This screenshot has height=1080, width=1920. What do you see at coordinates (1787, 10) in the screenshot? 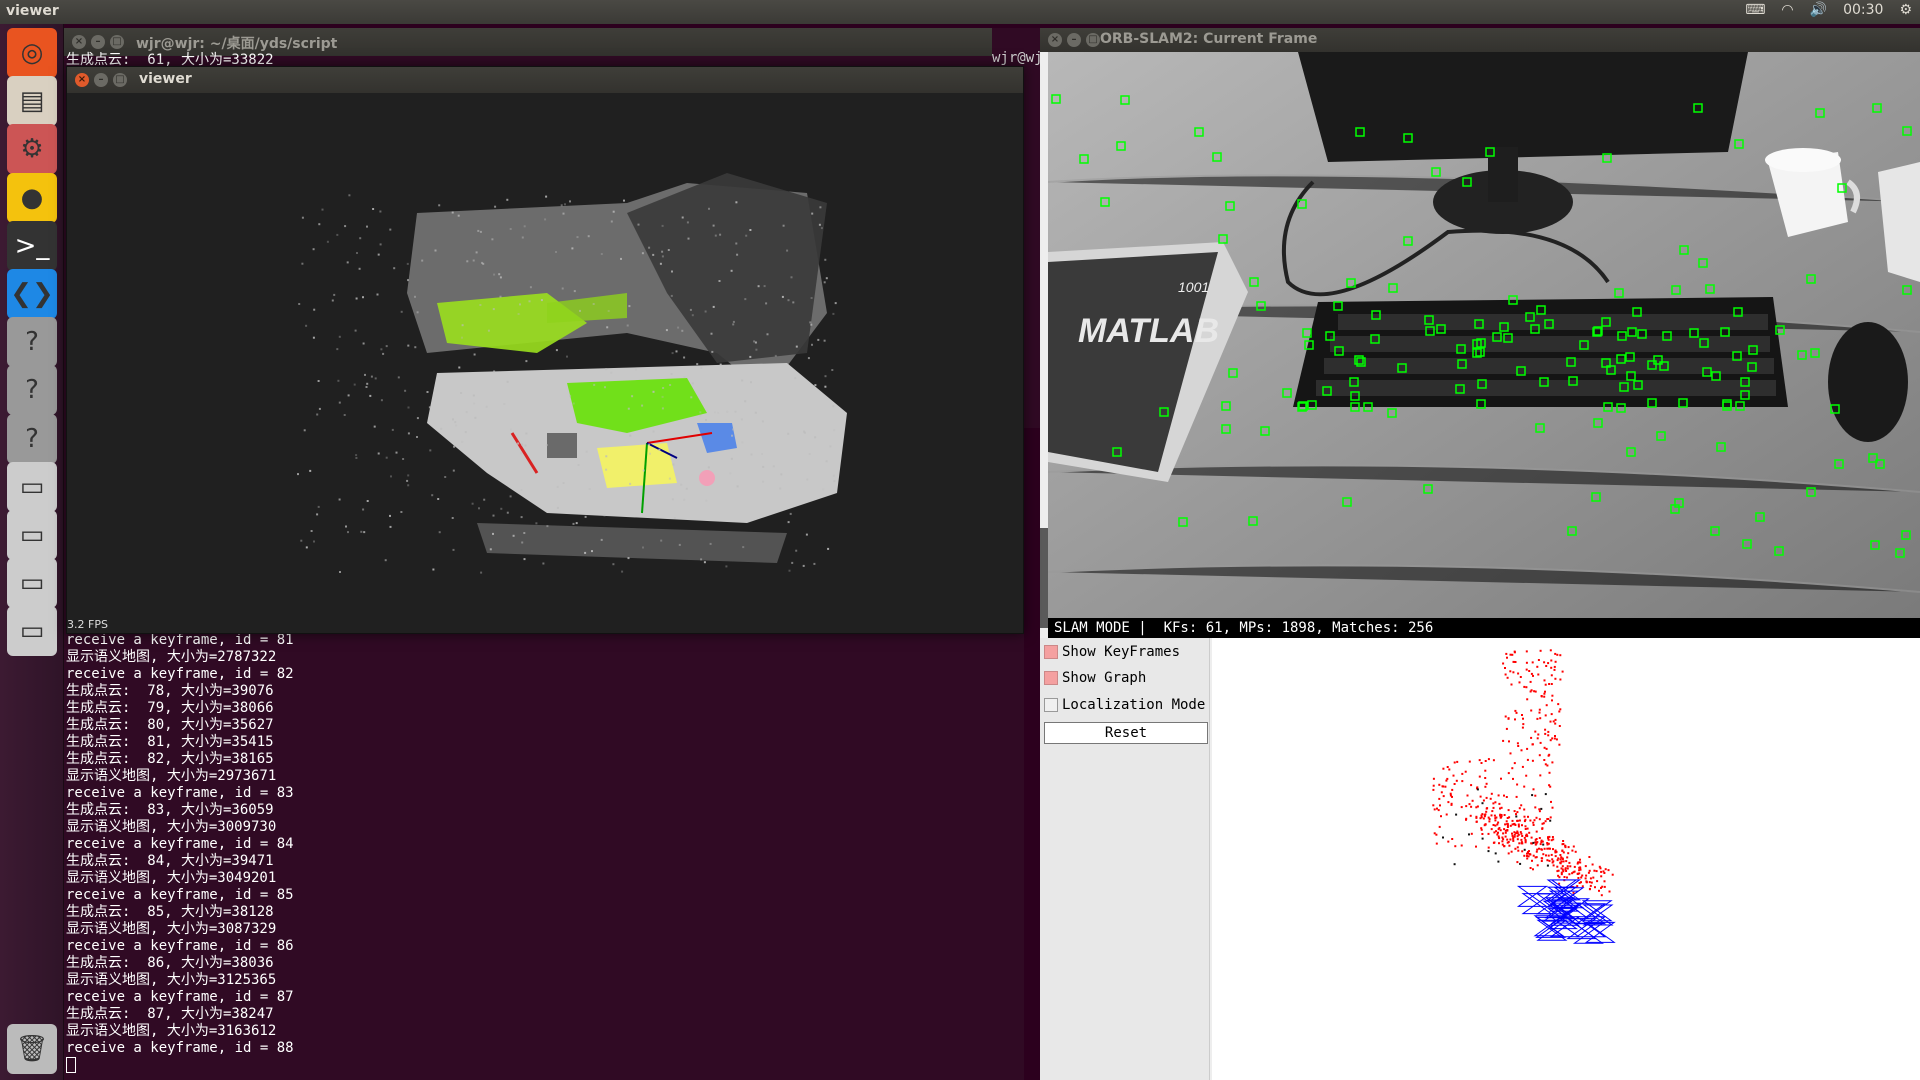
I see `wifi-icon: ◠` at bounding box center [1787, 10].